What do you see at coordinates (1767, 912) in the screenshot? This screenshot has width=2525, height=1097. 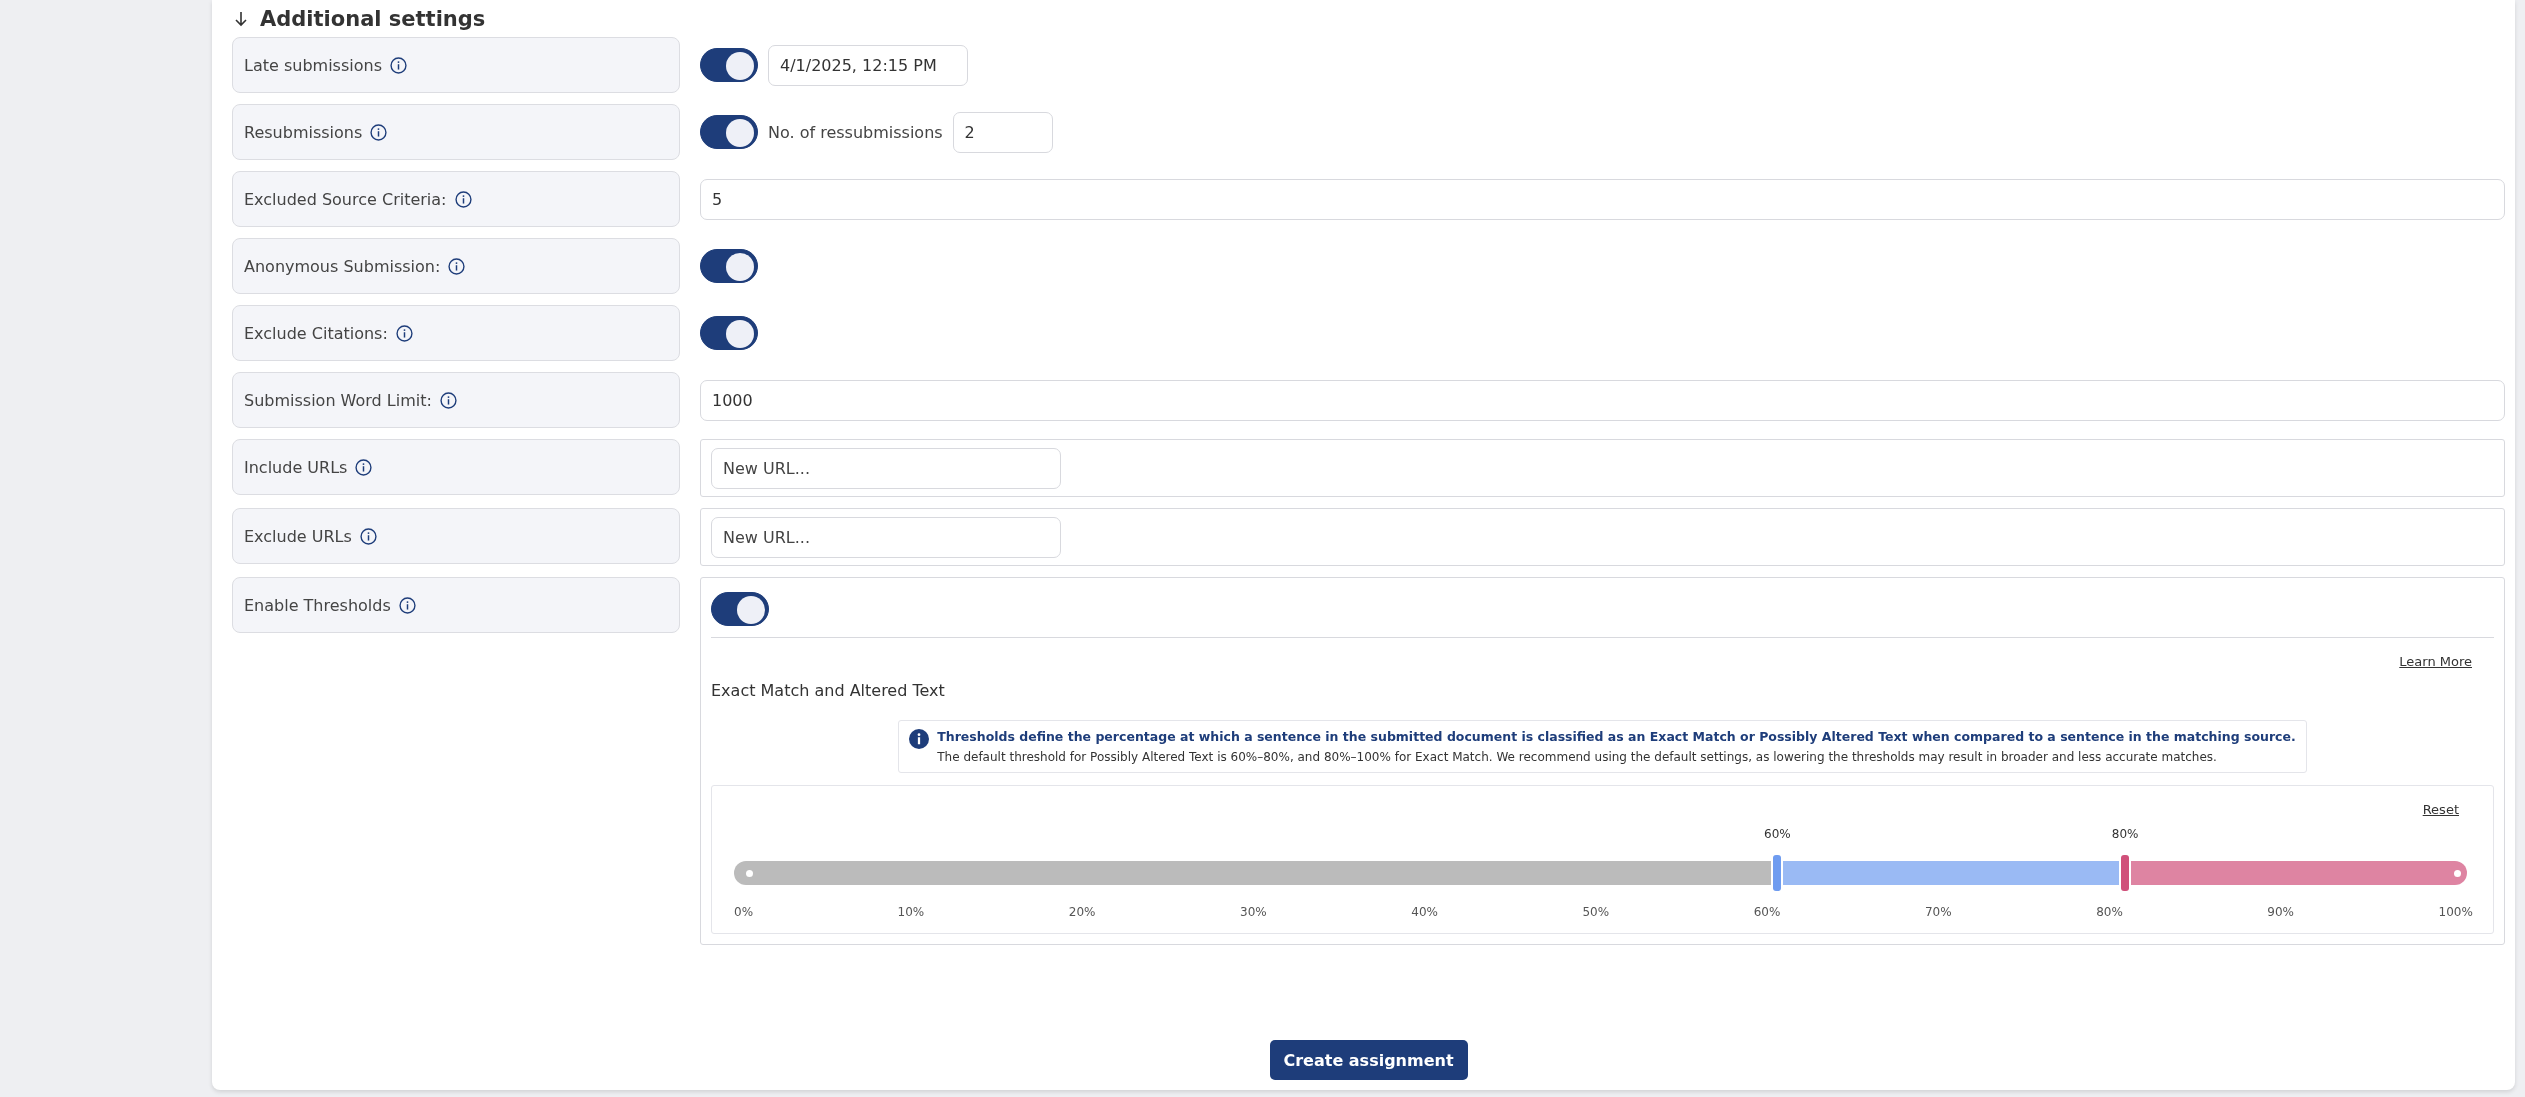 I see `tick-label: 60%` at bounding box center [1767, 912].